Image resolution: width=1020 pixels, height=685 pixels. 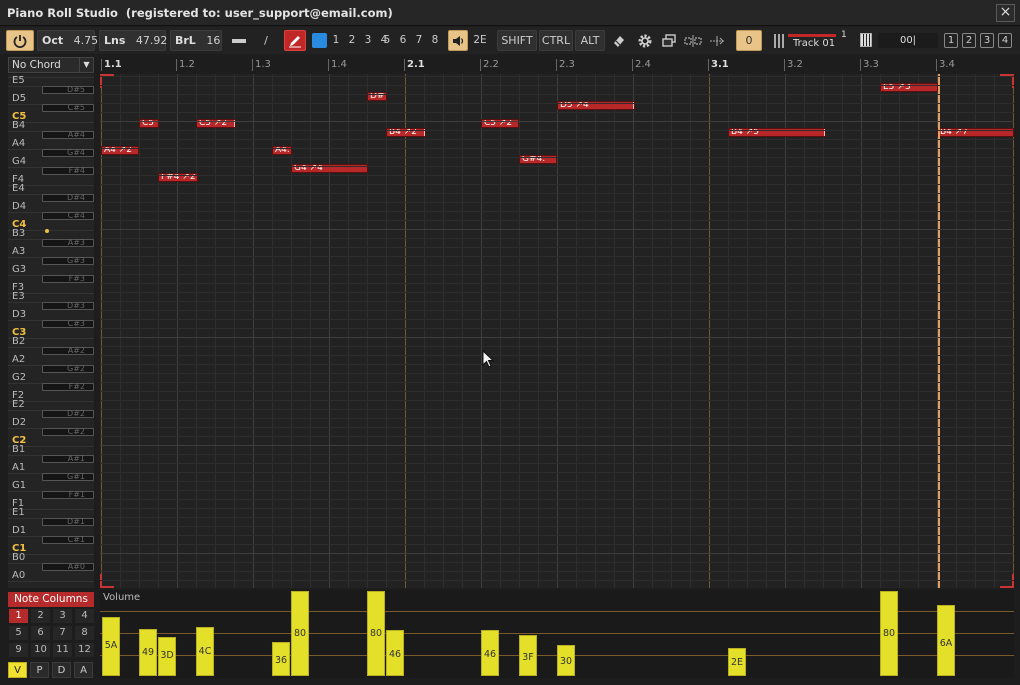 I want to click on page-color-indicator, so click(x=319, y=40).